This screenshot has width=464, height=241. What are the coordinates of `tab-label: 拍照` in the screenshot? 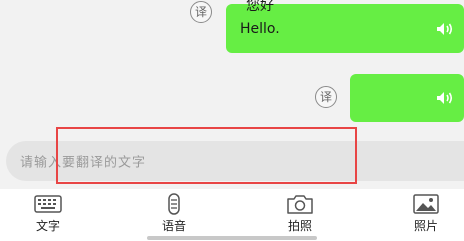 It's located at (299, 226).